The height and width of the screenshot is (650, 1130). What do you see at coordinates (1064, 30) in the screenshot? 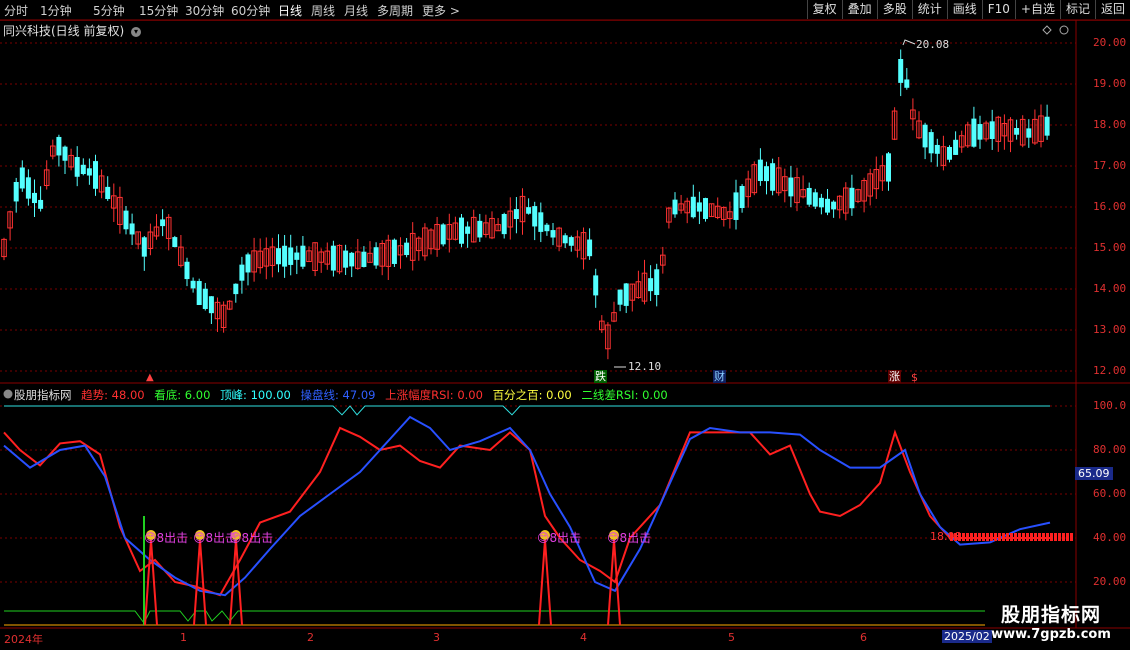
I see `circle-icon` at bounding box center [1064, 30].